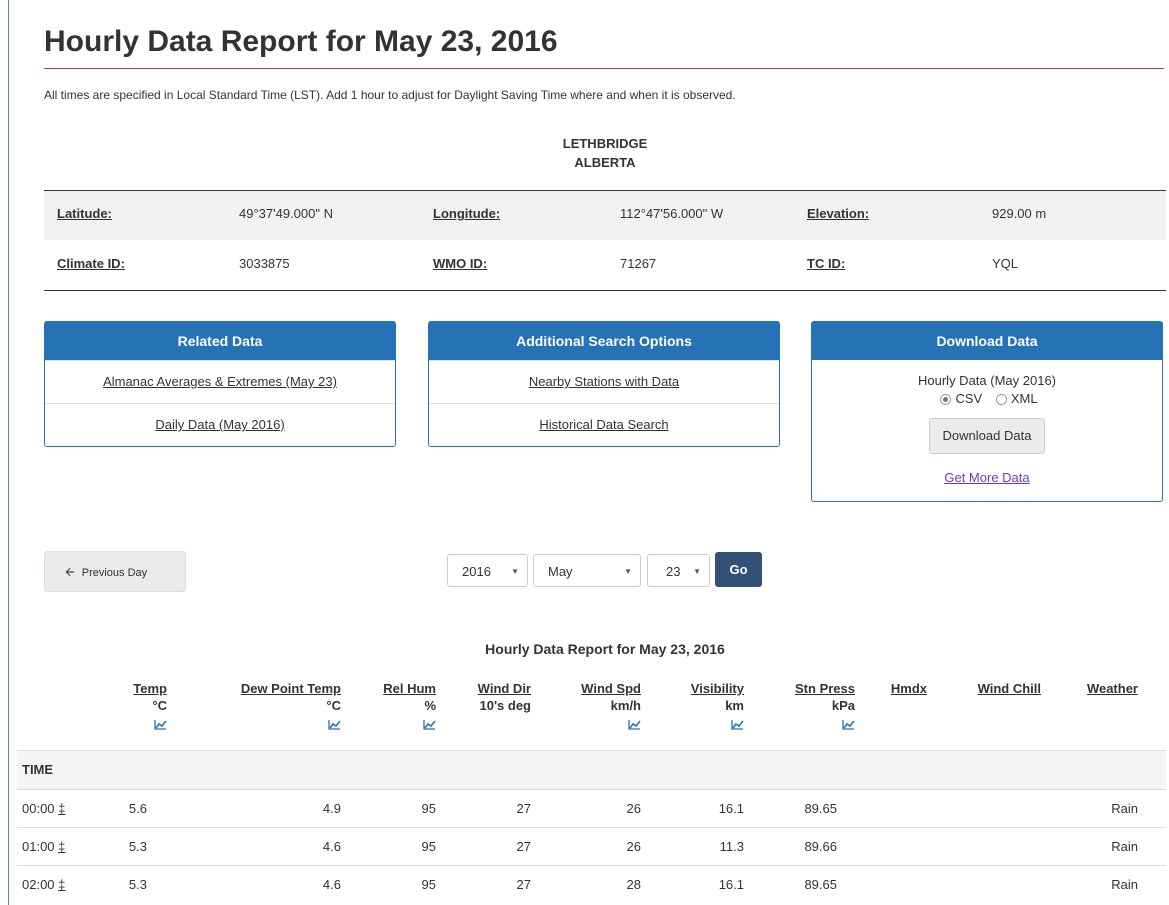 The image size is (1169, 905). I want to click on historical-search-link: Historical Data Search, so click(604, 424).